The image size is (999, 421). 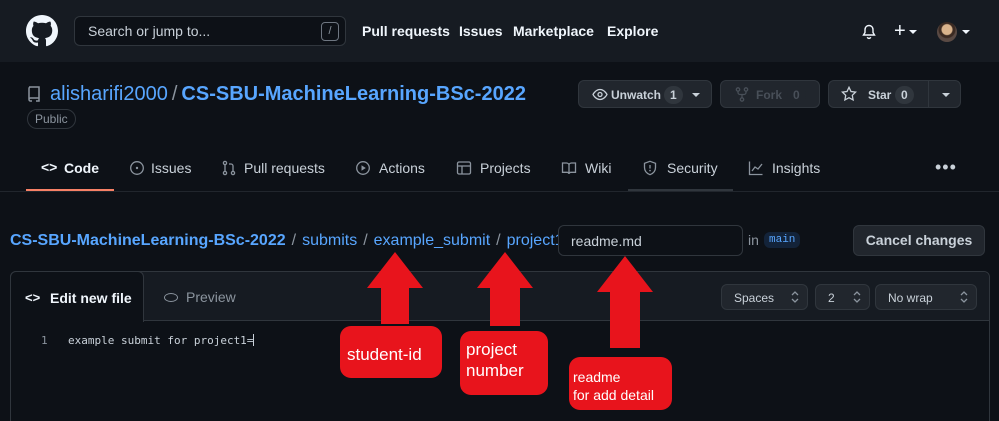 I want to click on wrap-mode-value: No wrap, so click(x=910, y=298).